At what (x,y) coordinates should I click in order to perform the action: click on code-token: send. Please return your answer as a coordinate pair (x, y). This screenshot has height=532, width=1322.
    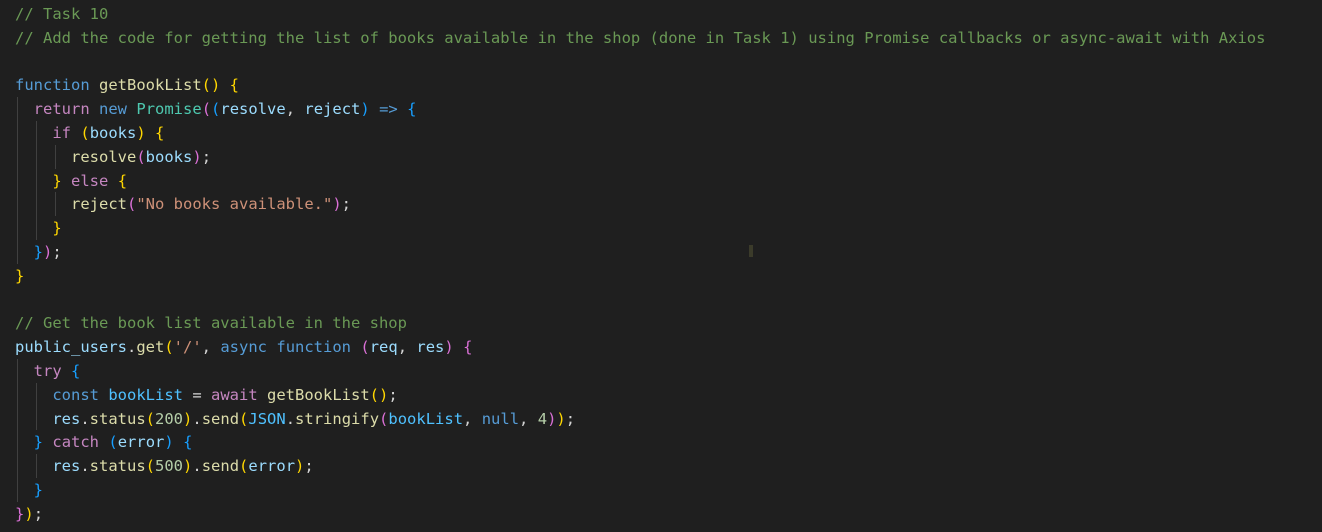
    Looking at the image, I should click on (220, 466).